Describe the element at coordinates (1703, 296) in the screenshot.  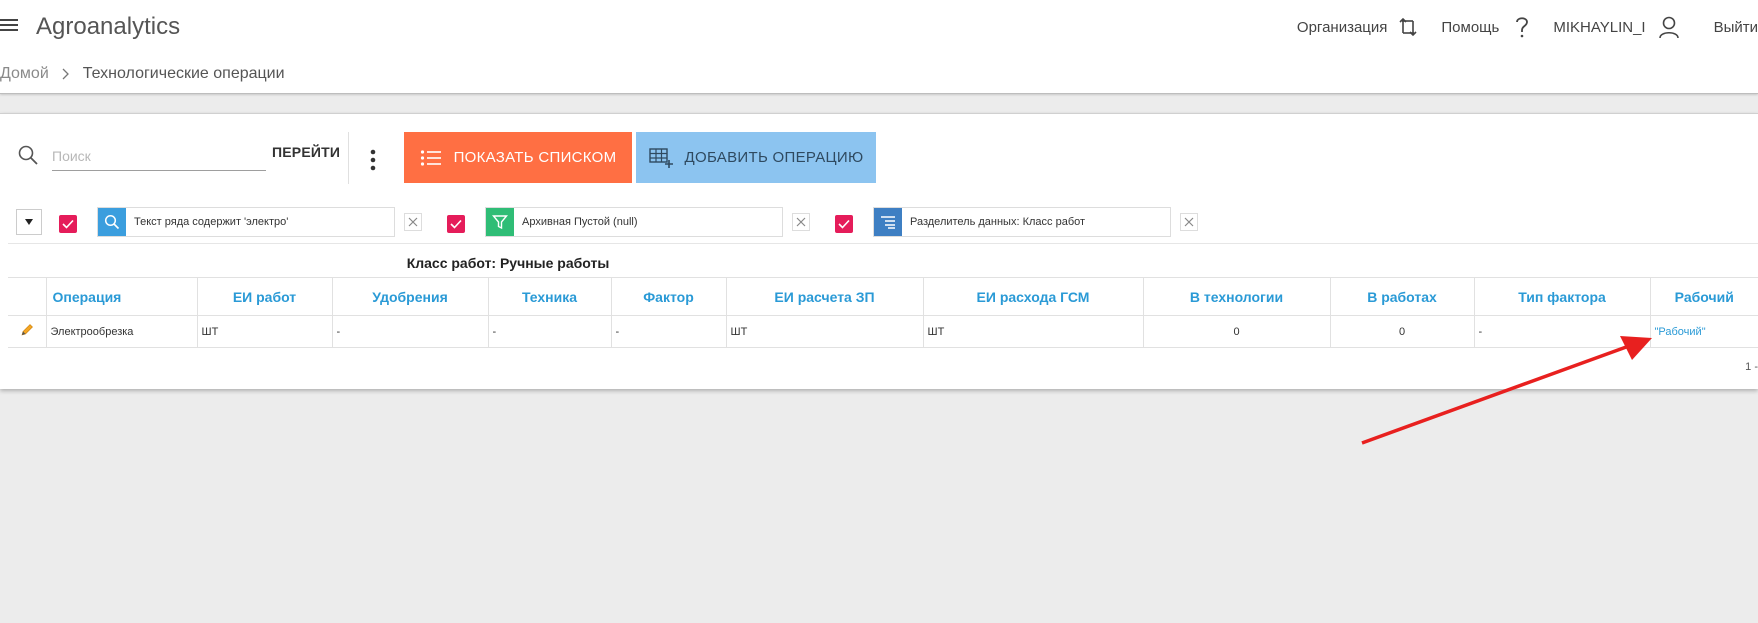
I see `column-header: Рабочий` at that location.